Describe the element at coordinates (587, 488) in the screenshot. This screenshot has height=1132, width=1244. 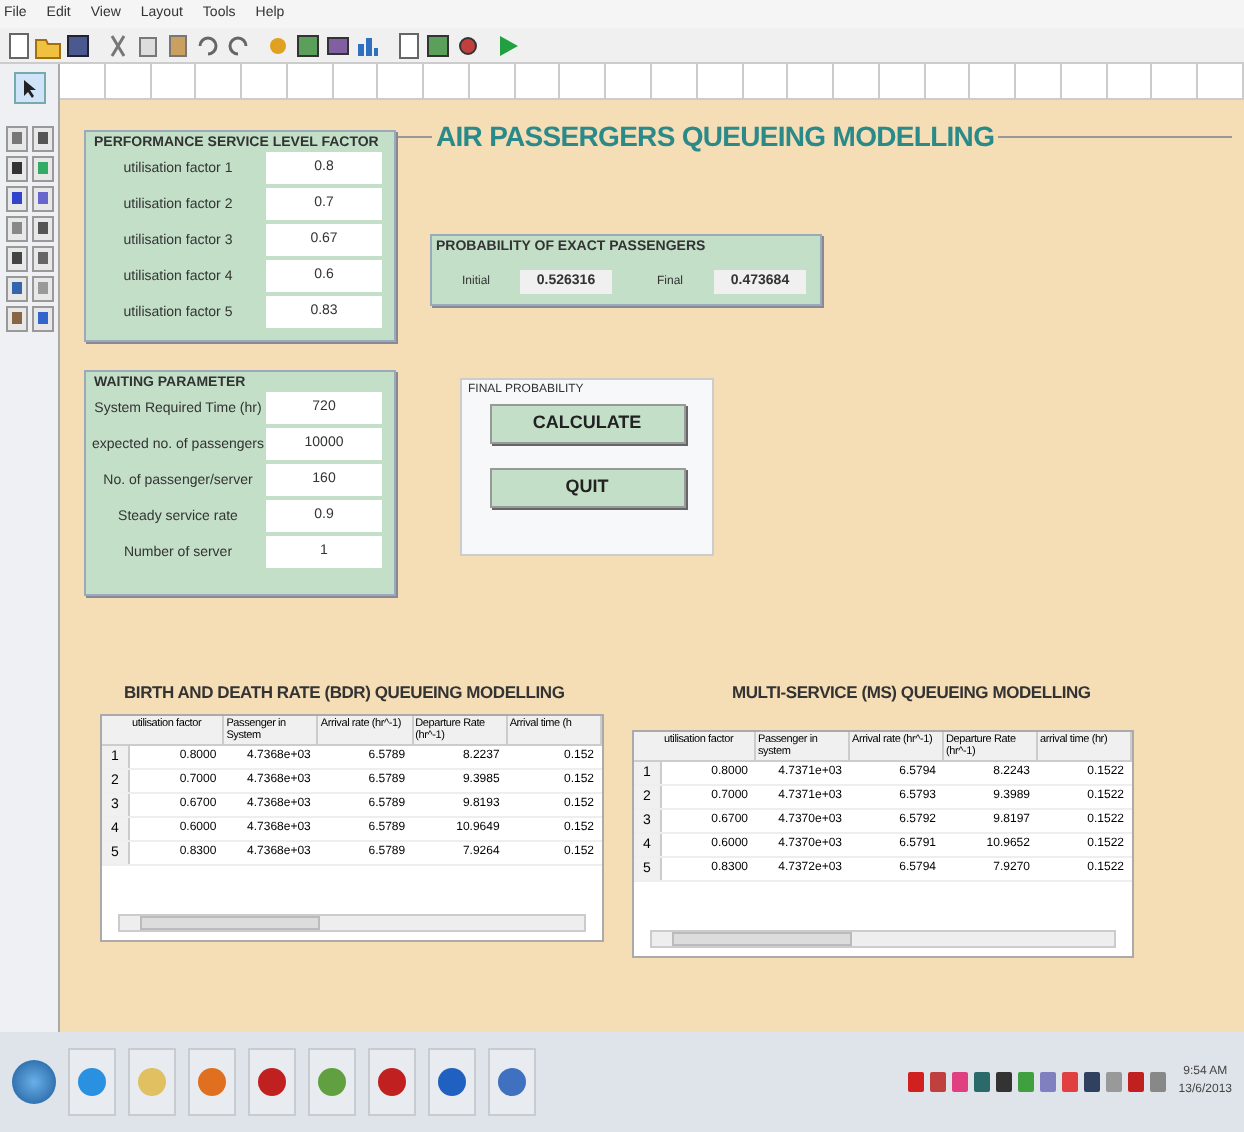
I see `quit-button: QUIT` at that location.